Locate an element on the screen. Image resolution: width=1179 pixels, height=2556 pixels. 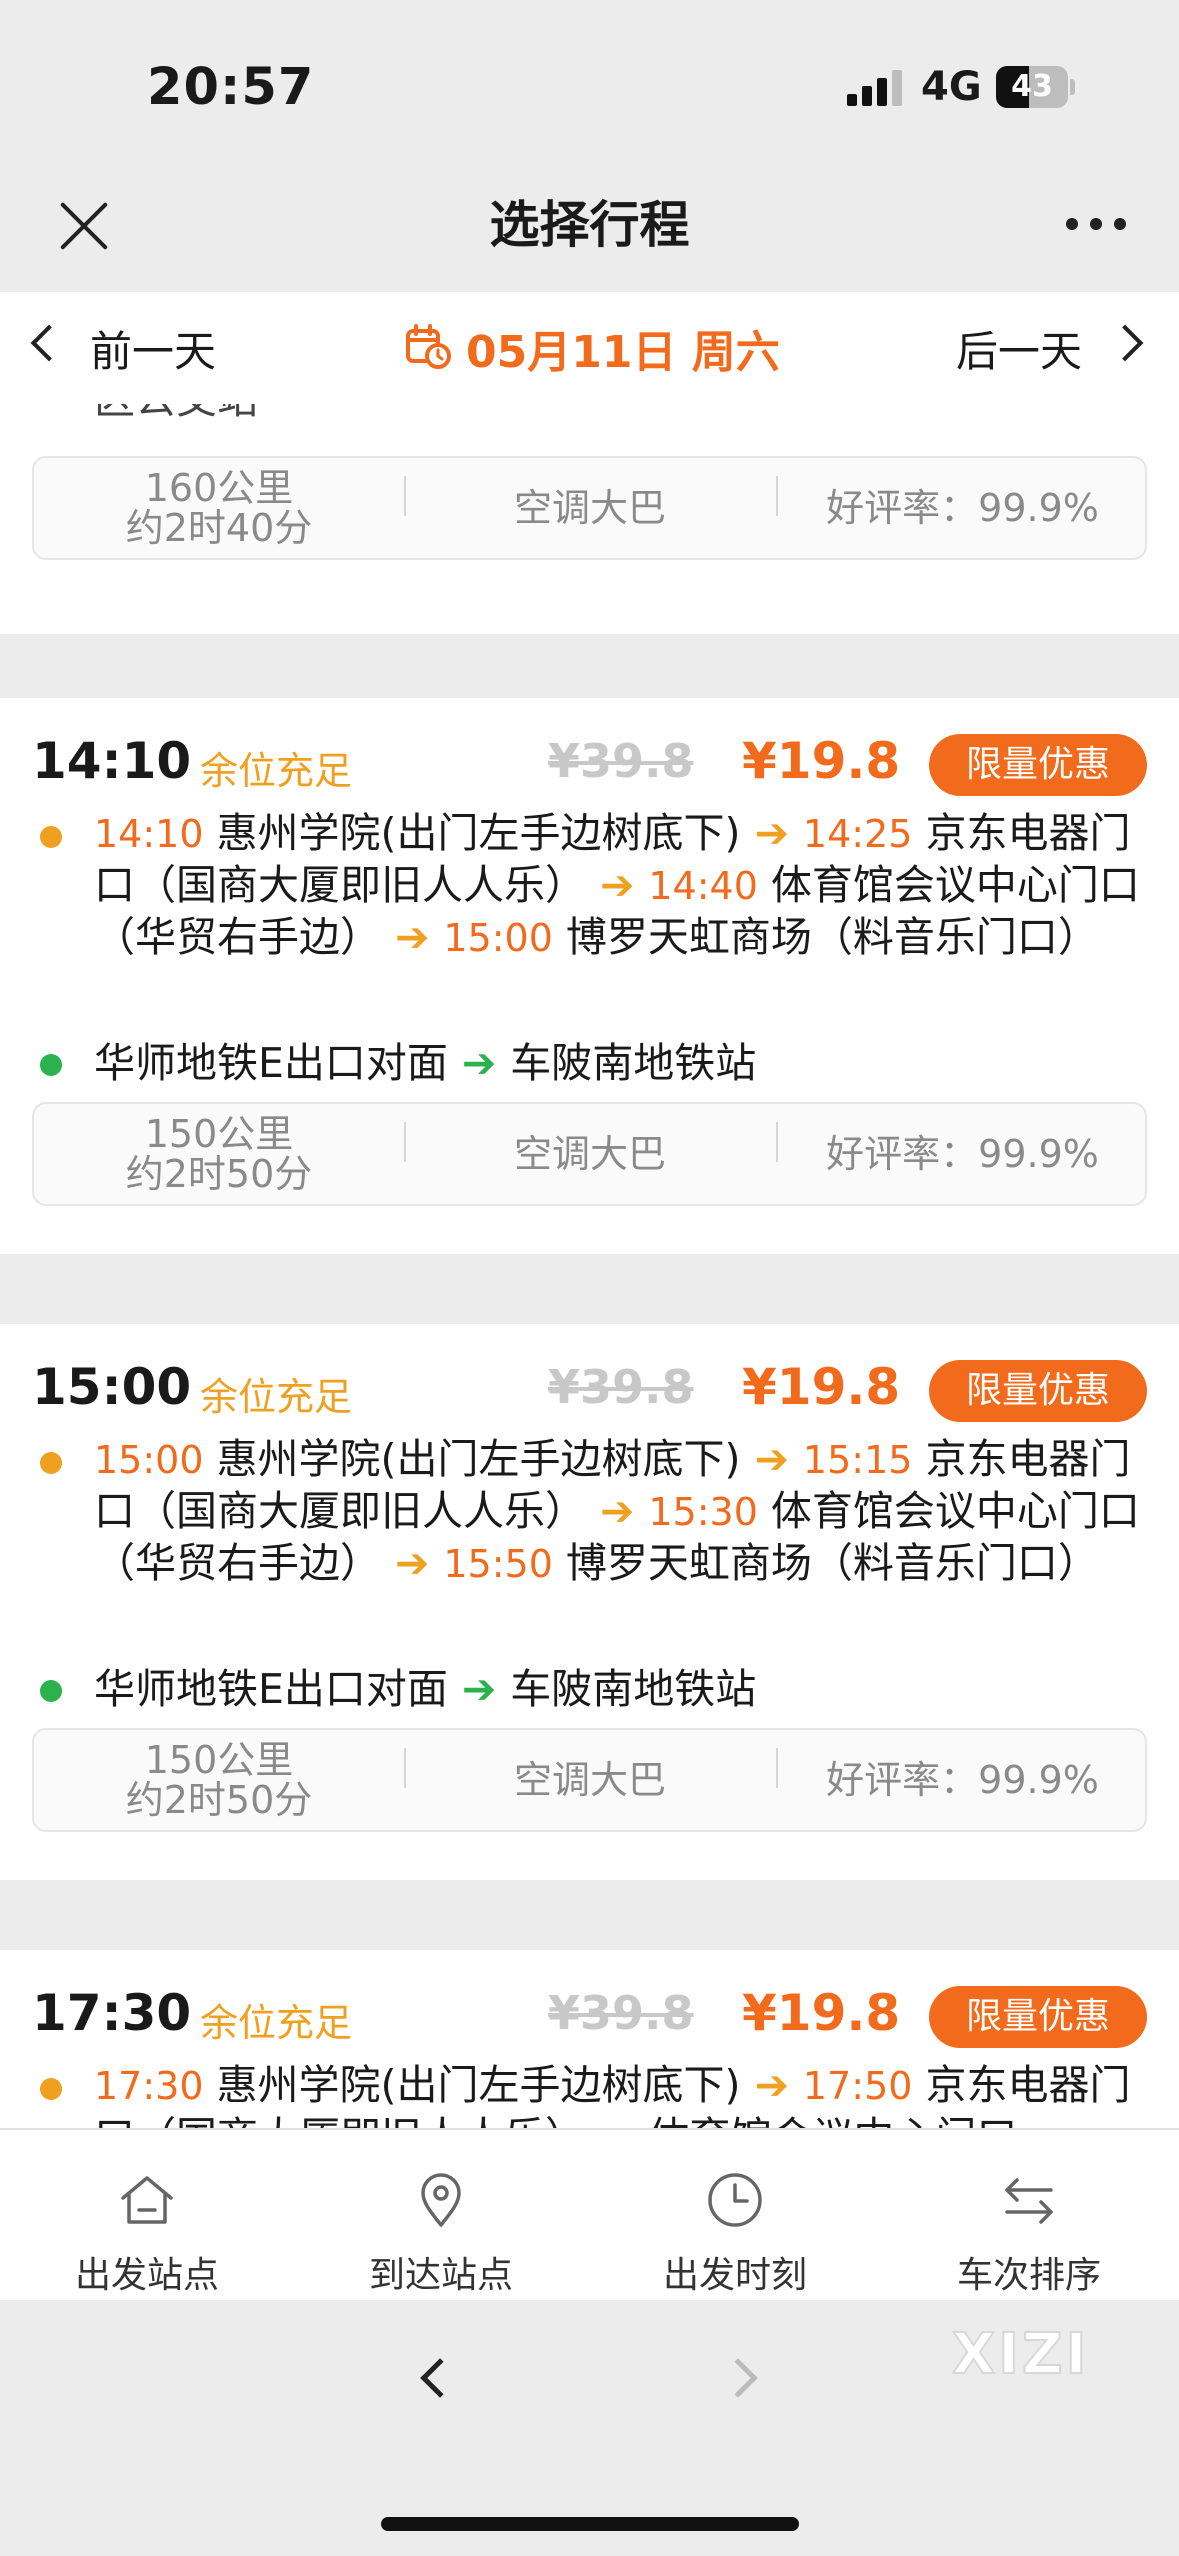
battery-level: 43 is located at coordinates (1032, 86).